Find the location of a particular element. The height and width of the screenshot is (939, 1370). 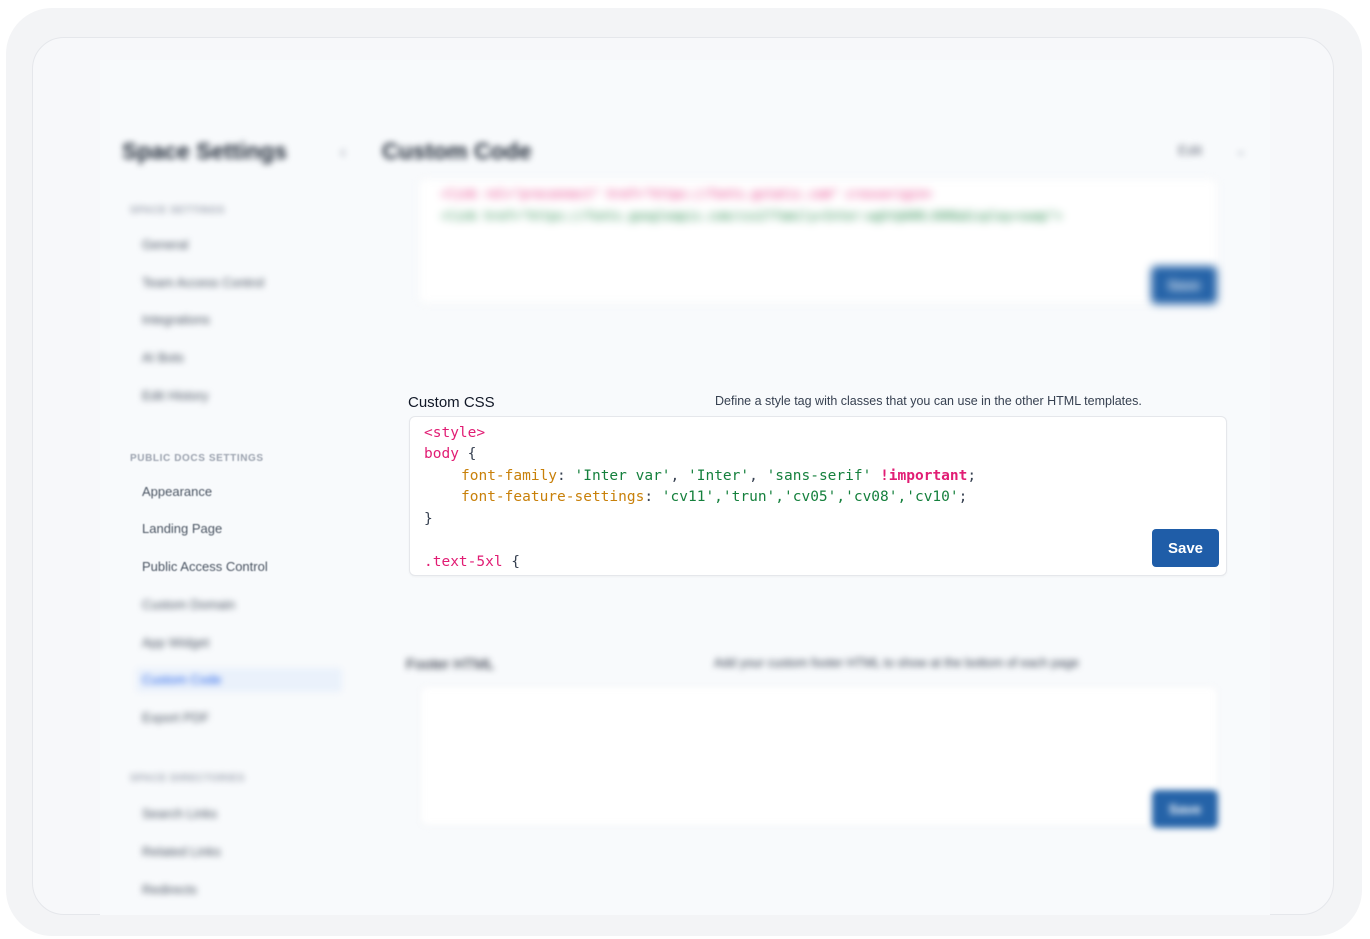

sidebar-item-custom-domain: Custom Domain is located at coordinates (188, 604).